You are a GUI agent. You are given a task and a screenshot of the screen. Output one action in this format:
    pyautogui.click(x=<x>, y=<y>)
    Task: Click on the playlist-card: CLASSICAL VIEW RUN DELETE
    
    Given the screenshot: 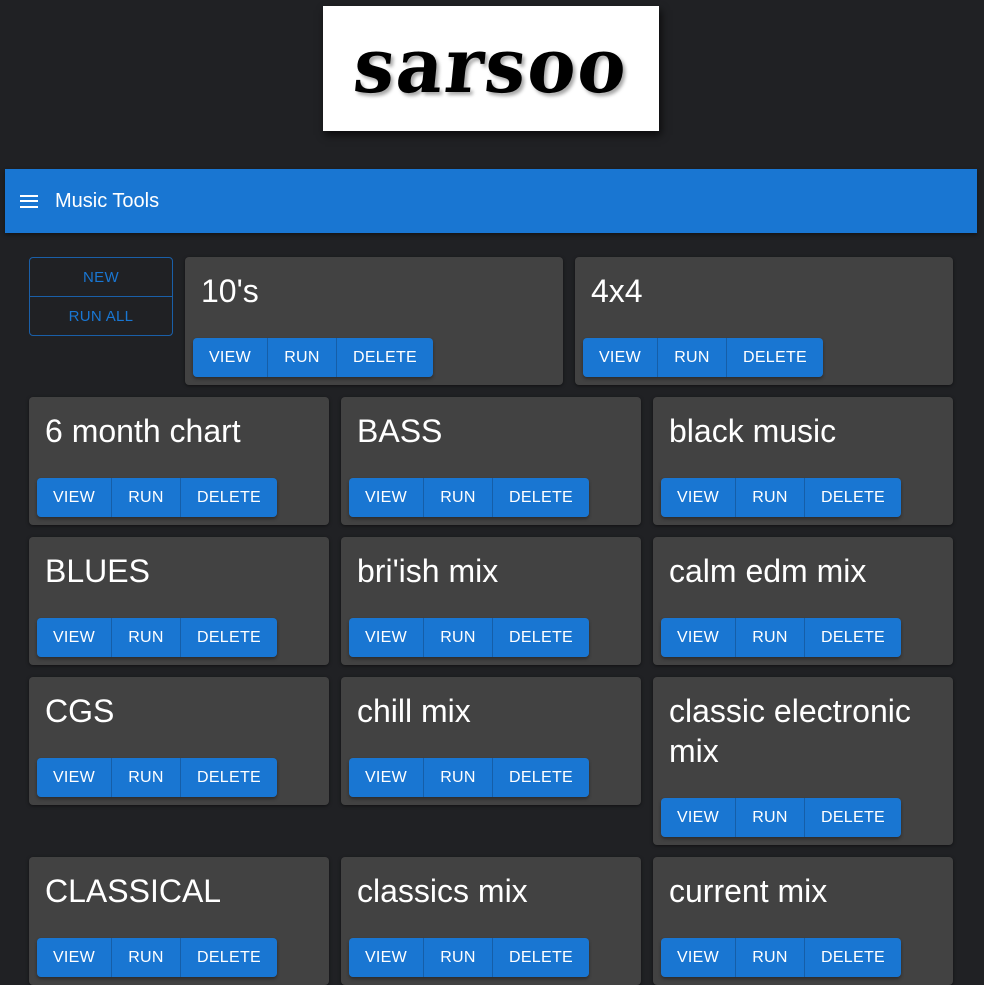 What is the action you would take?
    pyautogui.click(x=179, y=921)
    